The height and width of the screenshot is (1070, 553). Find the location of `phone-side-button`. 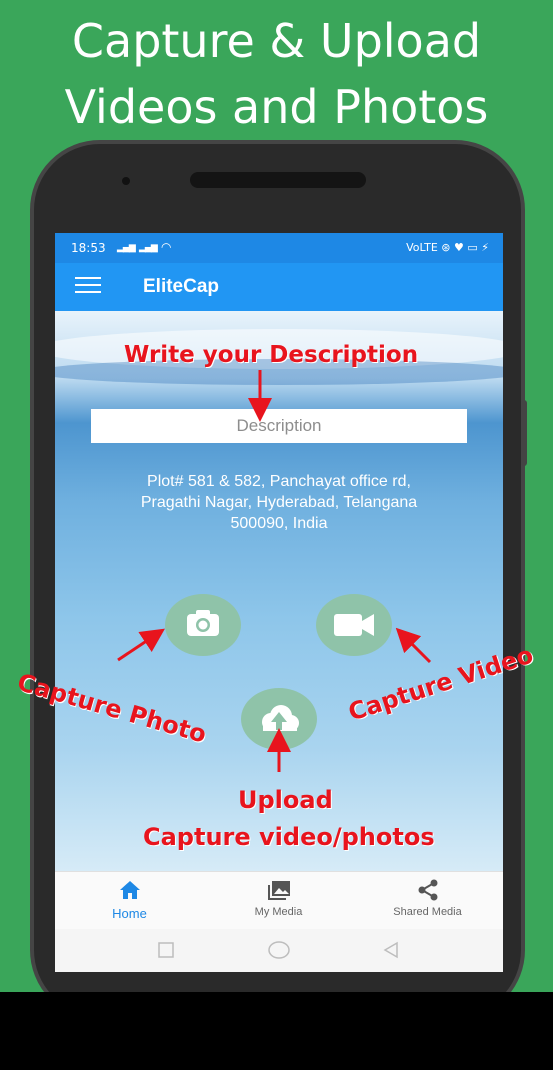

phone-side-button is located at coordinates (524, 433).